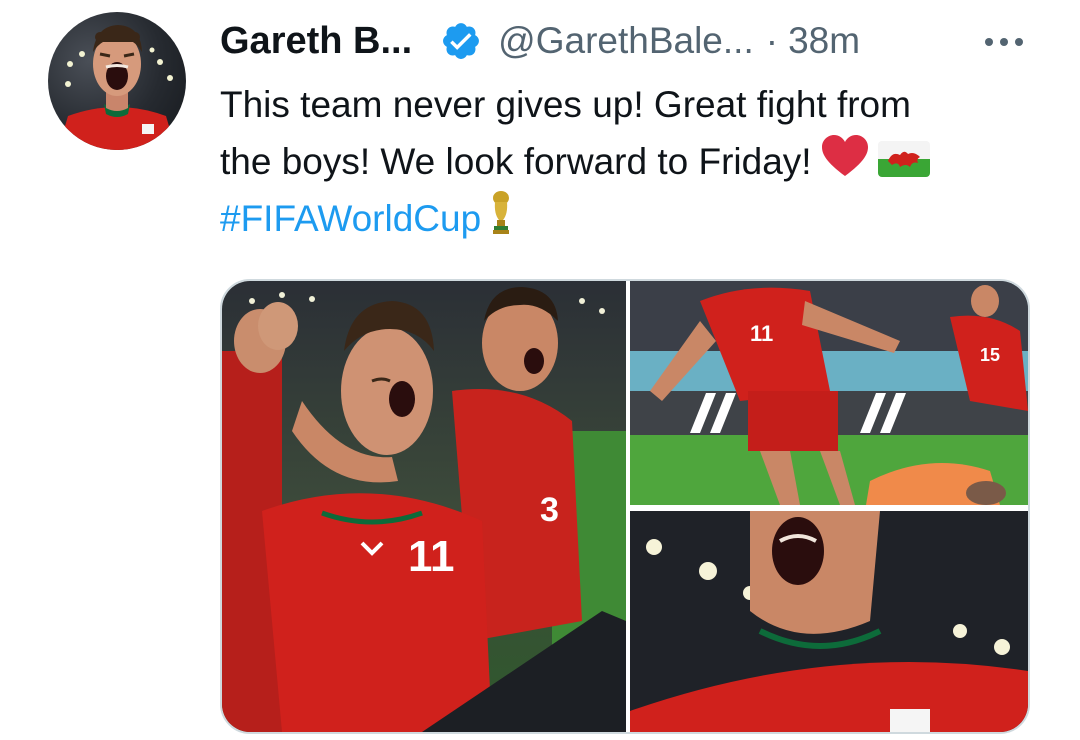  Describe the element at coordinates (829, 621) in the screenshot. I see `photo-bale-closeup` at that location.